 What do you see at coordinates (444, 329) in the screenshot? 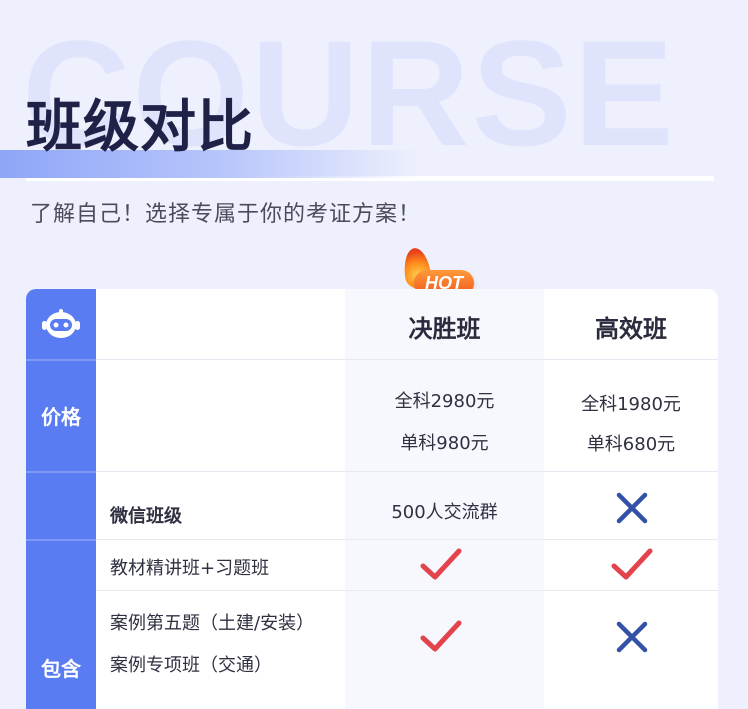
I see `column-header-plan-a: 决胜班` at bounding box center [444, 329].